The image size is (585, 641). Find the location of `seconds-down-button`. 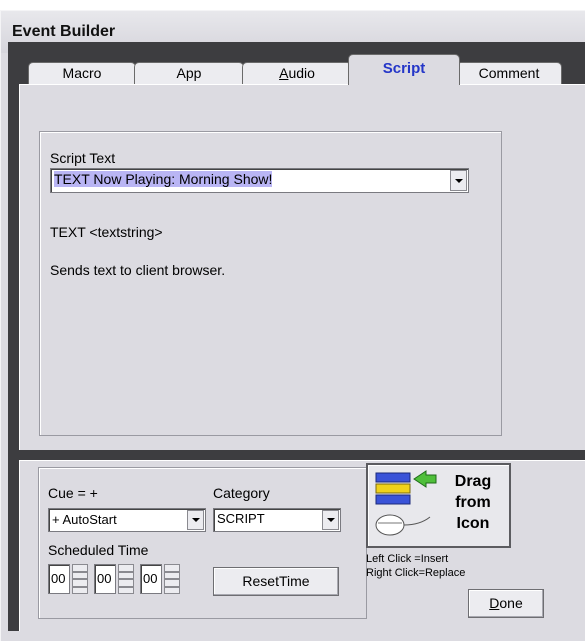

seconds-down-button is located at coordinates (172, 586).